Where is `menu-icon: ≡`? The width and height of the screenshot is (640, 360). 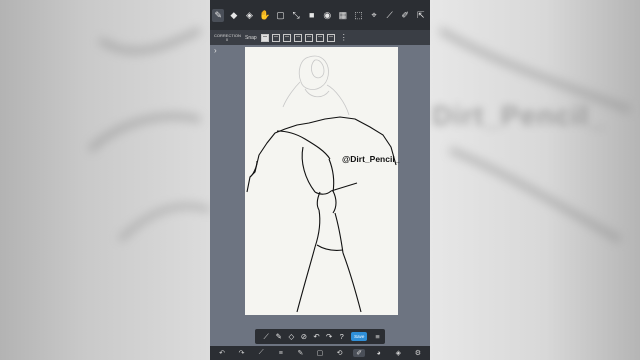 menu-icon: ≡ is located at coordinates (281, 353).